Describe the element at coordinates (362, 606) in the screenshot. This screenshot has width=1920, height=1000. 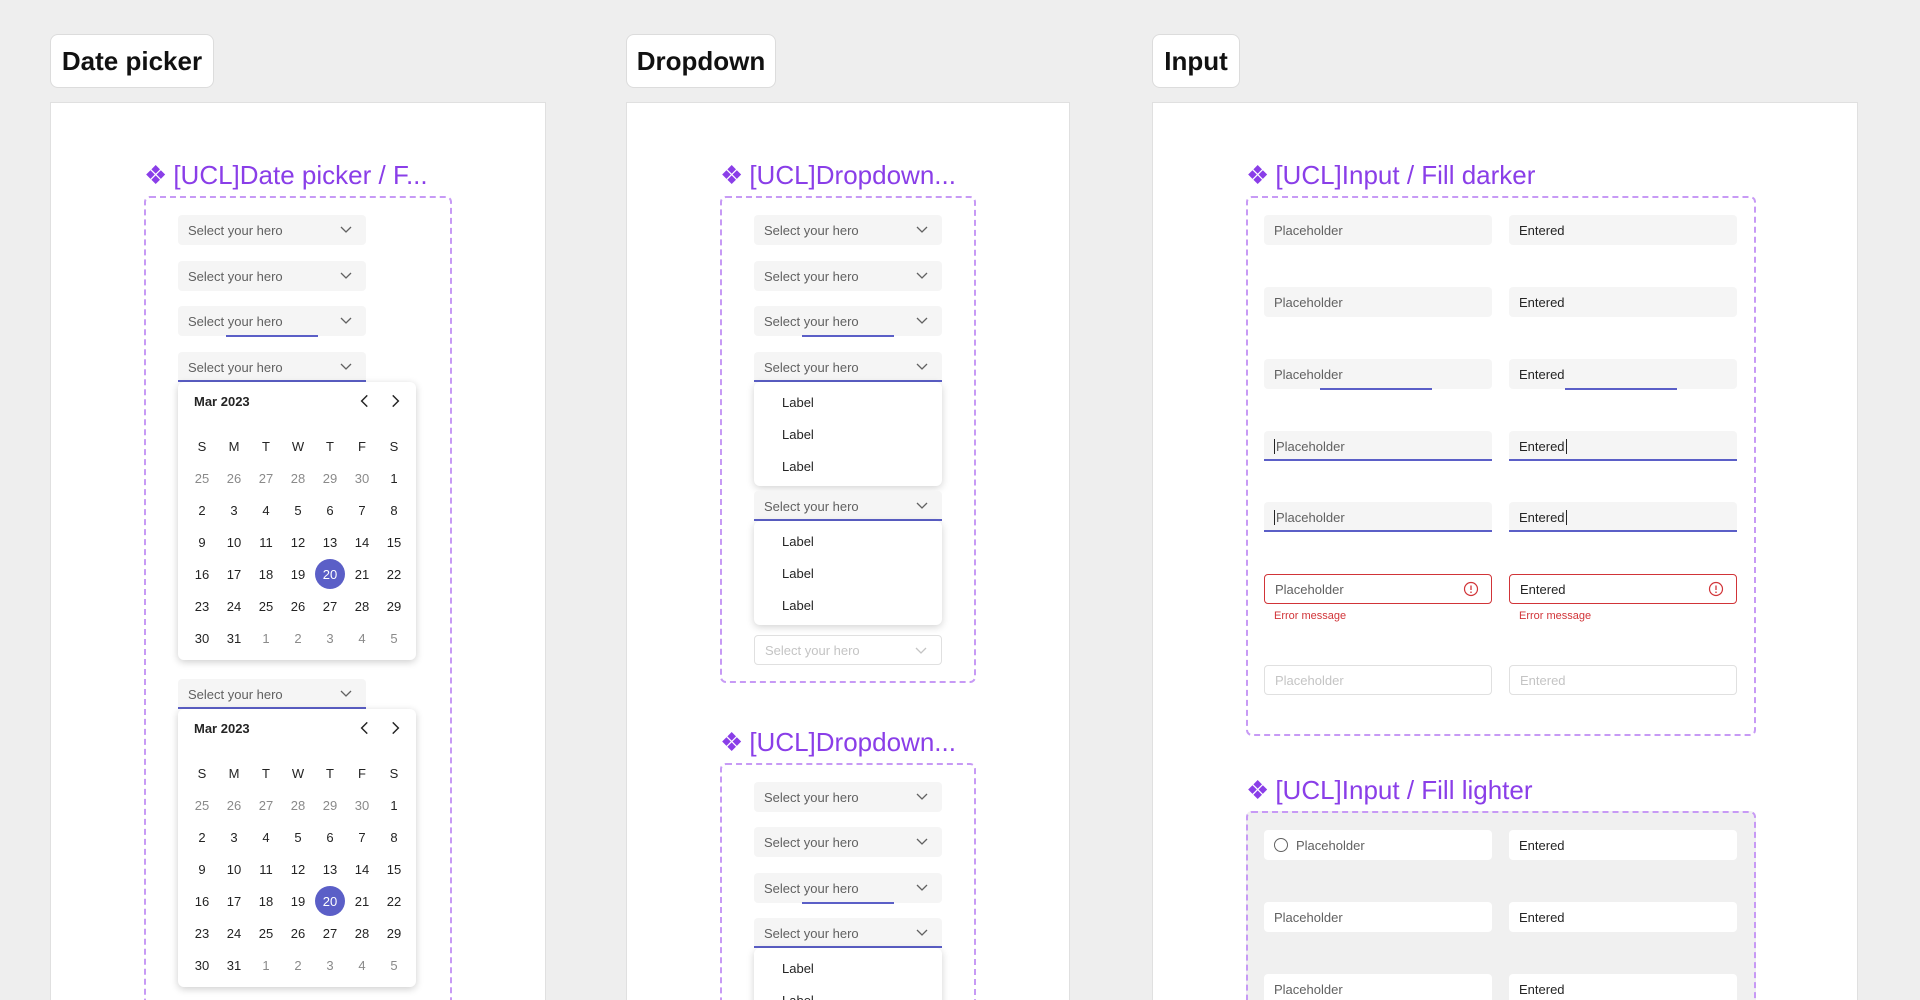
I see `calendar-day: 28` at that location.